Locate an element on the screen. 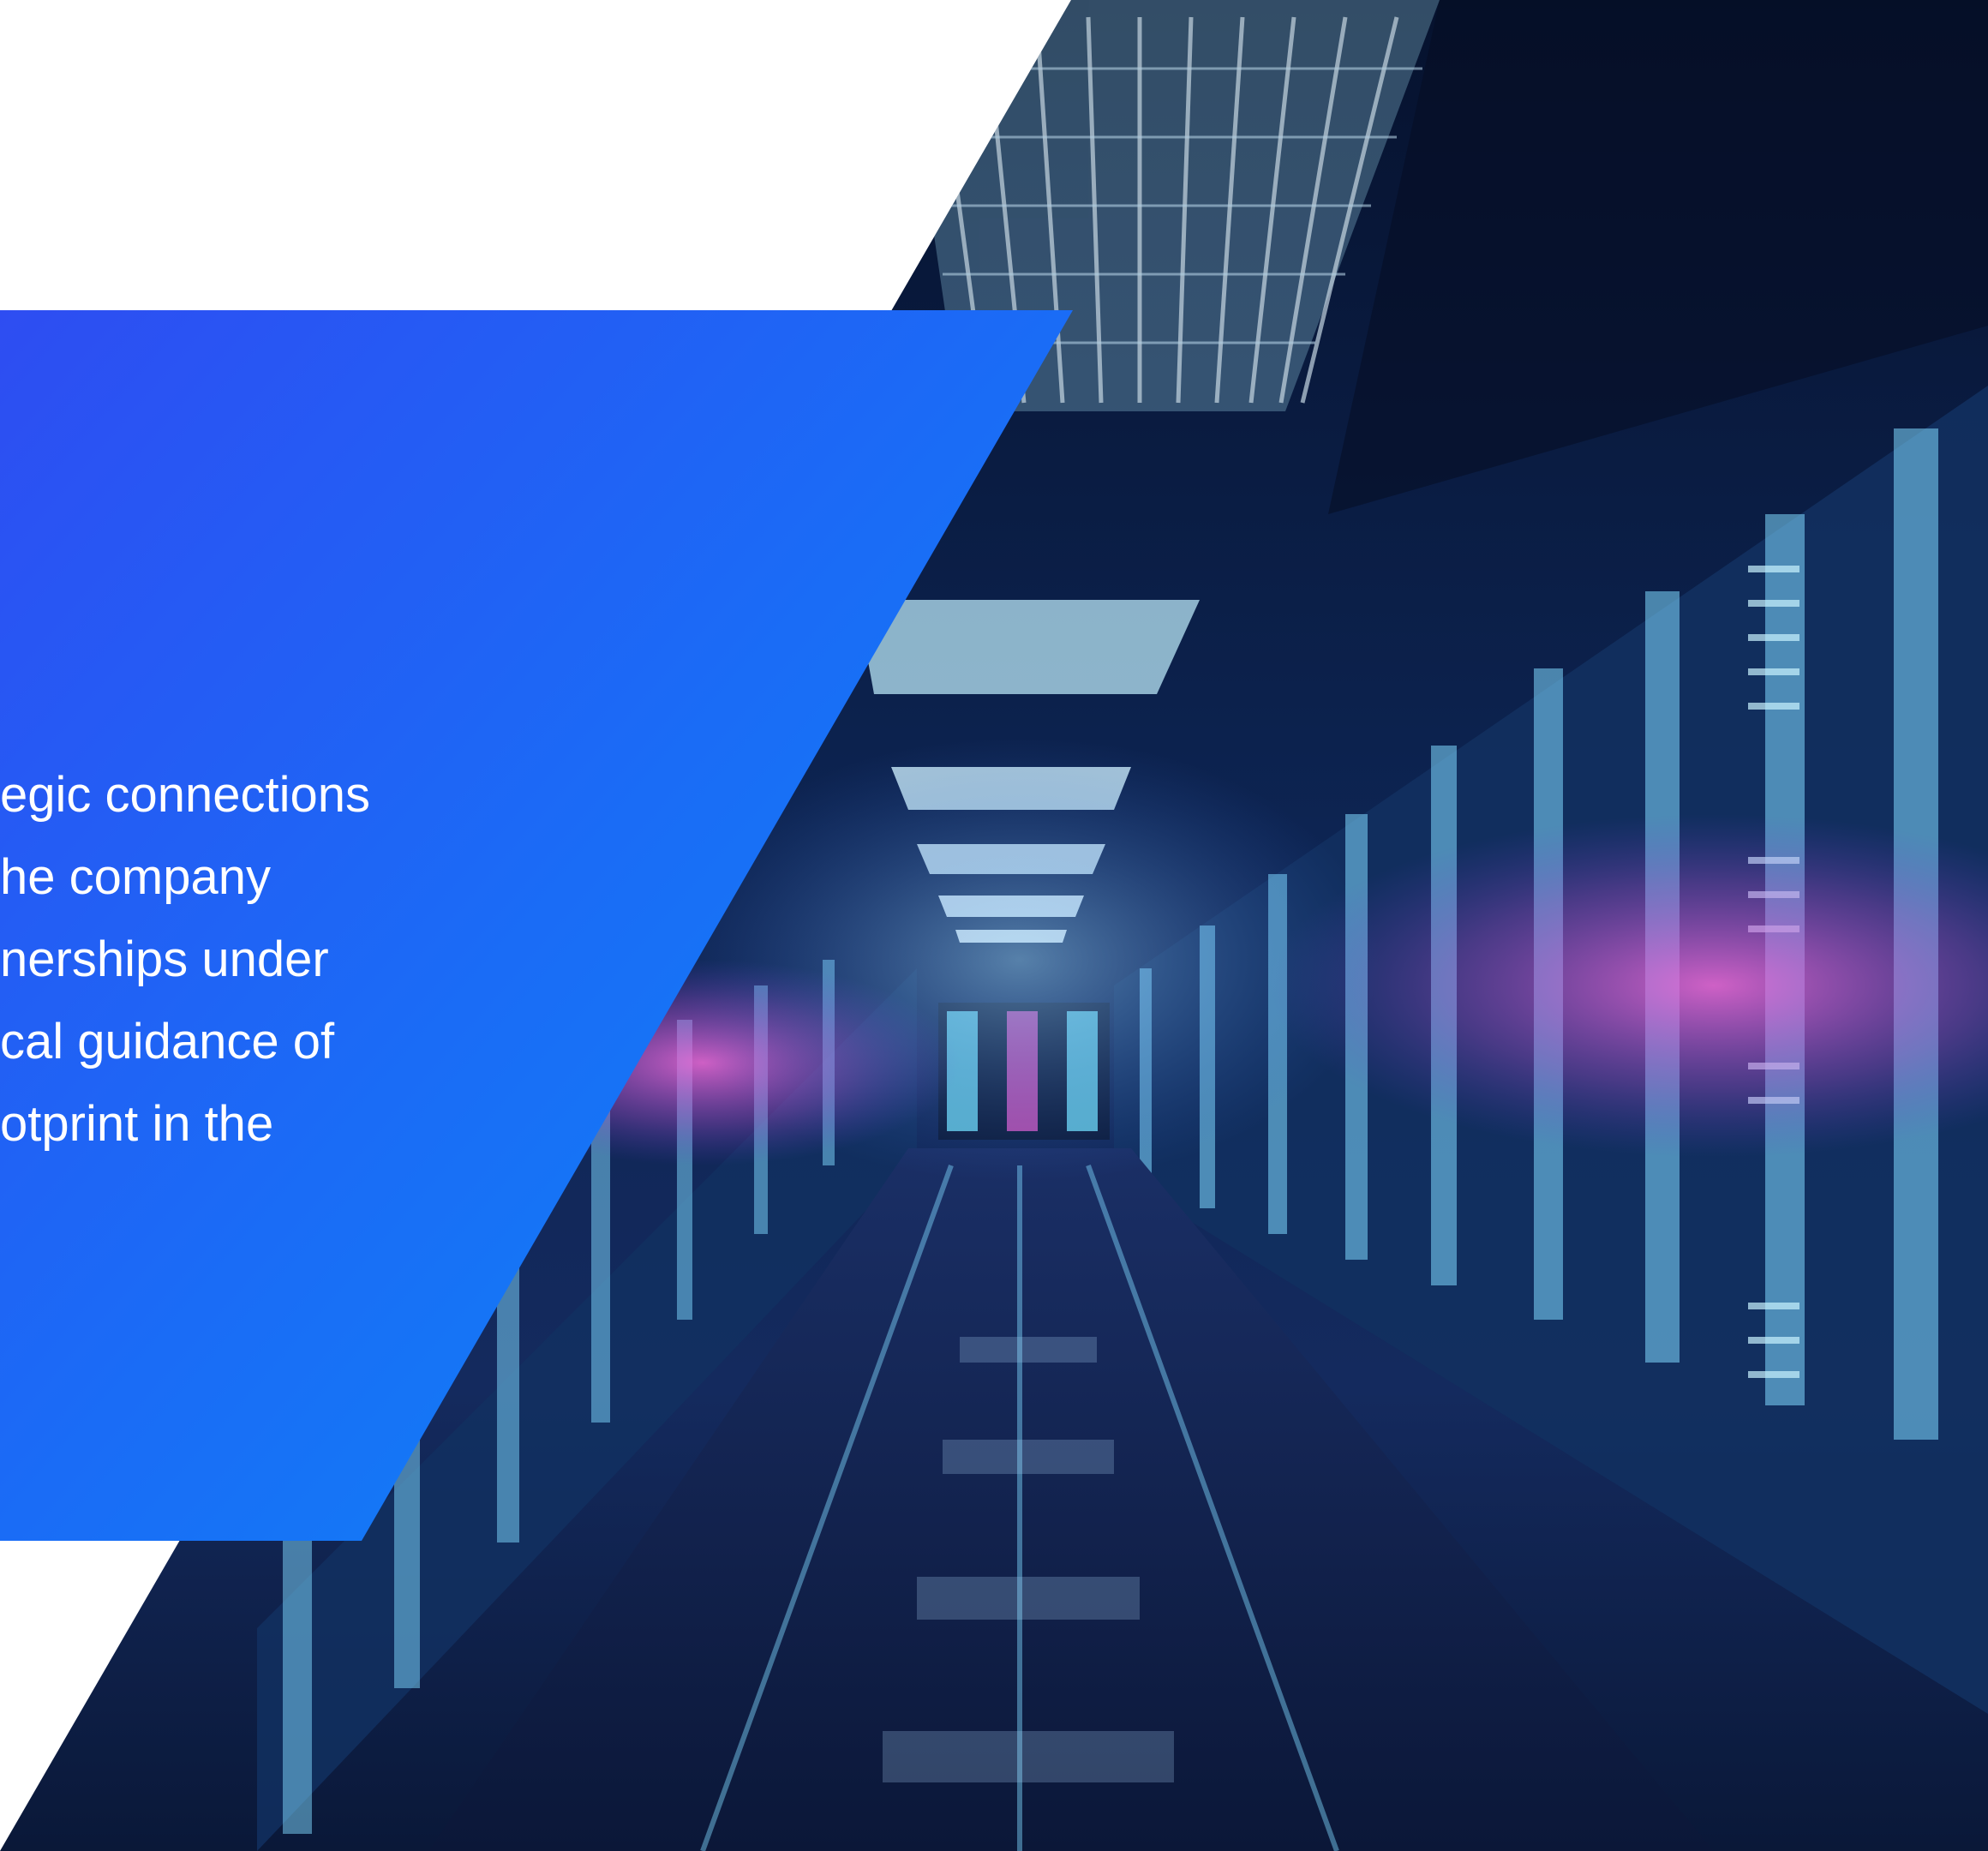 This screenshot has width=1988, height=1851. hero-text-line-2: he company is located at coordinates (135, 877).